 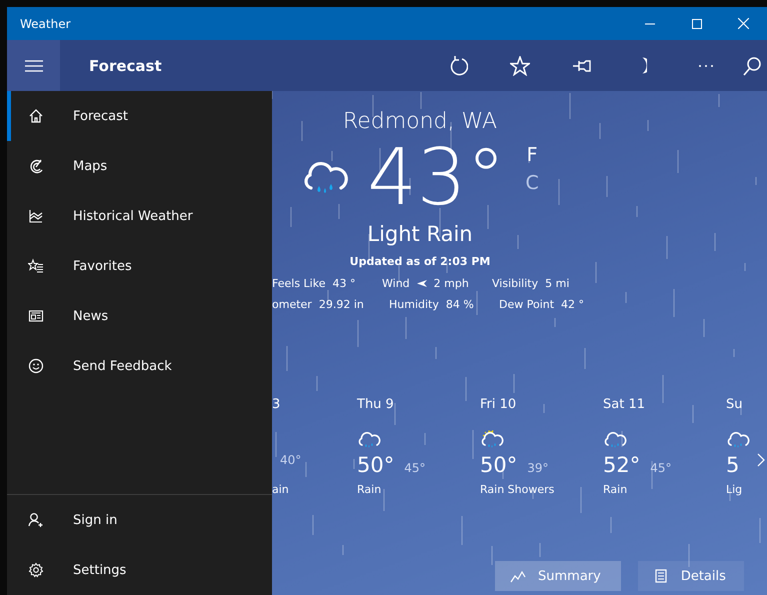 I want to click on window-title: Weather, so click(x=45, y=23).